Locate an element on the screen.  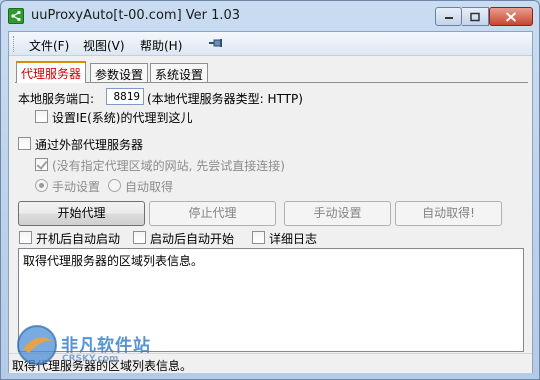
menu-bar: 文件(F) 视图(V) 帮助(H) is located at coordinates (270, 44).